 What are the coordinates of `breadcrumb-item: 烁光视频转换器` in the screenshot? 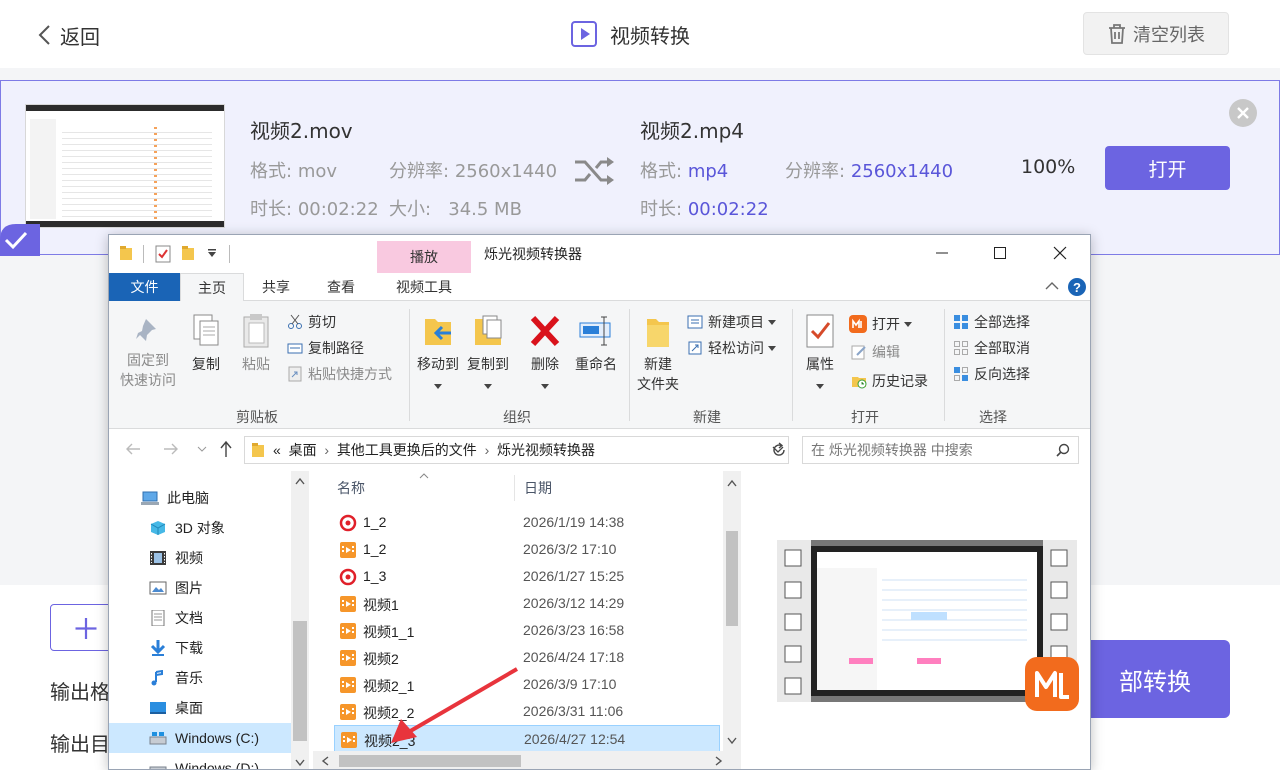 It's located at (546, 450).